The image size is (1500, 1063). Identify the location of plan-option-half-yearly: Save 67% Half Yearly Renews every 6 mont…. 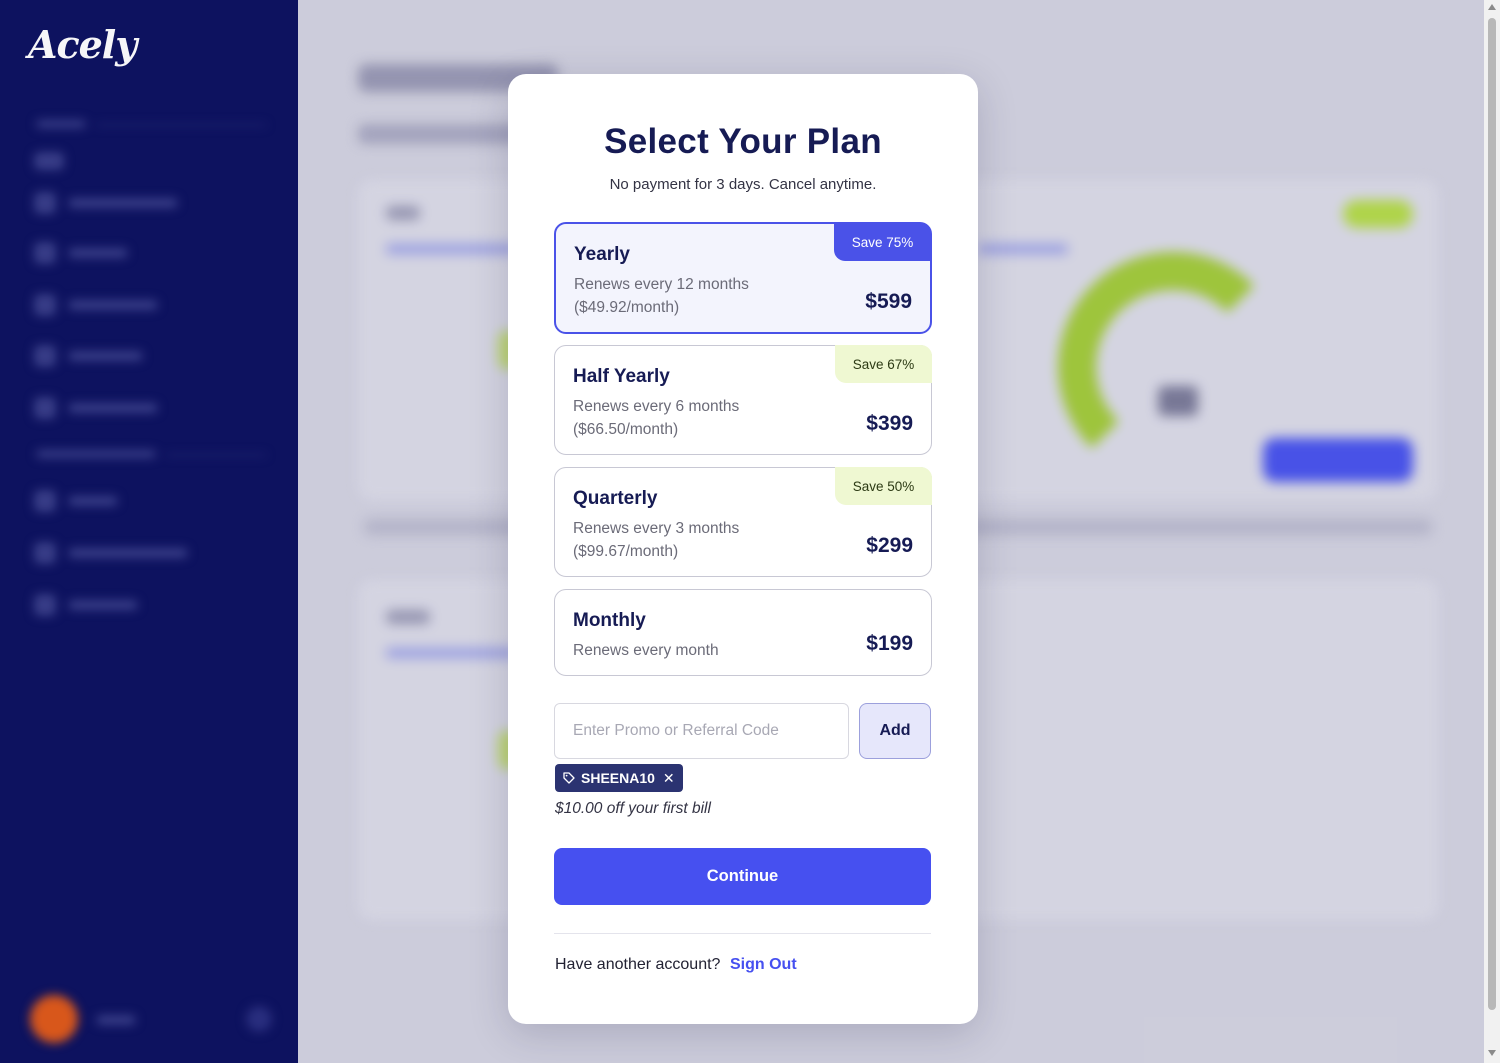
(743, 400).